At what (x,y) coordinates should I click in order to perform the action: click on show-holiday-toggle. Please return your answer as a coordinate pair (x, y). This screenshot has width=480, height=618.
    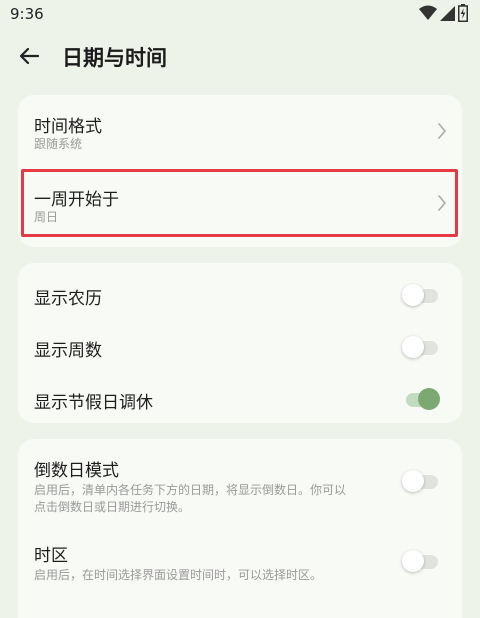
    Looking at the image, I should click on (421, 399).